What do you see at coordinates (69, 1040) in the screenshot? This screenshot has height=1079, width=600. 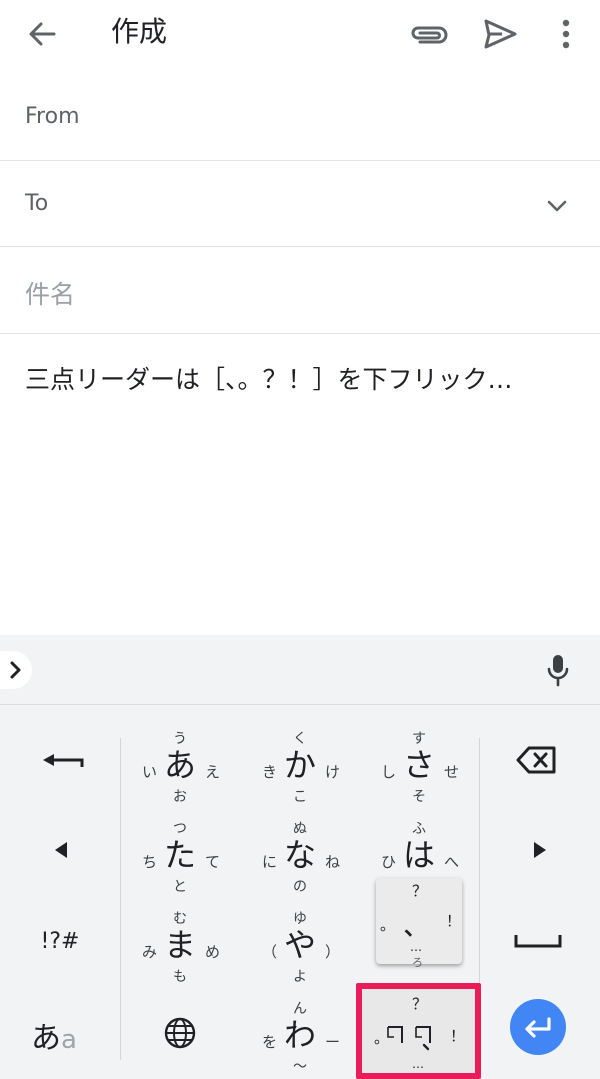 I see `mode-key-latin: a` at bounding box center [69, 1040].